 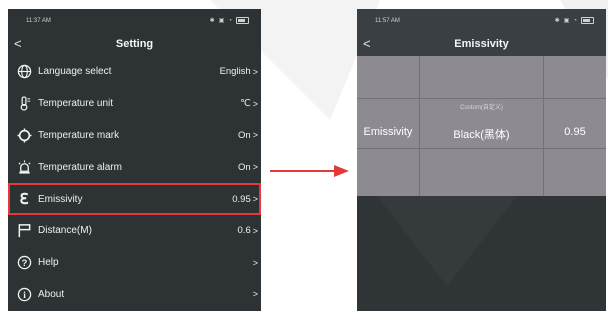 I want to click on question-circle-icon: ?, so click(x=24, y=262).